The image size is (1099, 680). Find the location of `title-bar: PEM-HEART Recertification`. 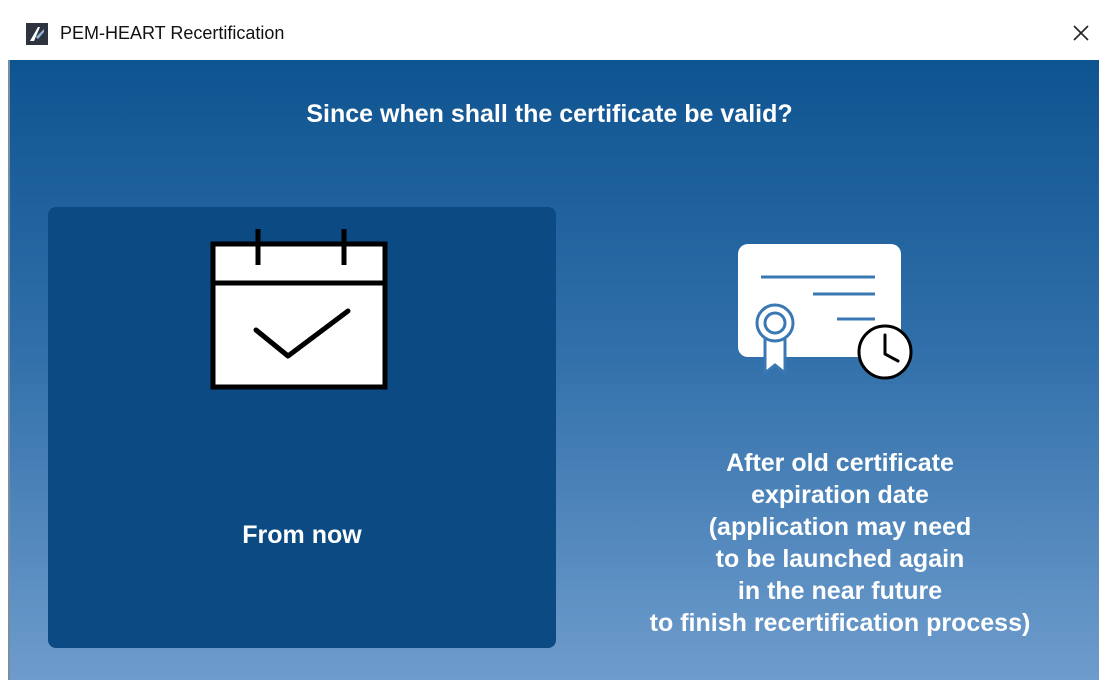

title-bar: PEM-HEART Recertification is located at coordinates (549, 30).